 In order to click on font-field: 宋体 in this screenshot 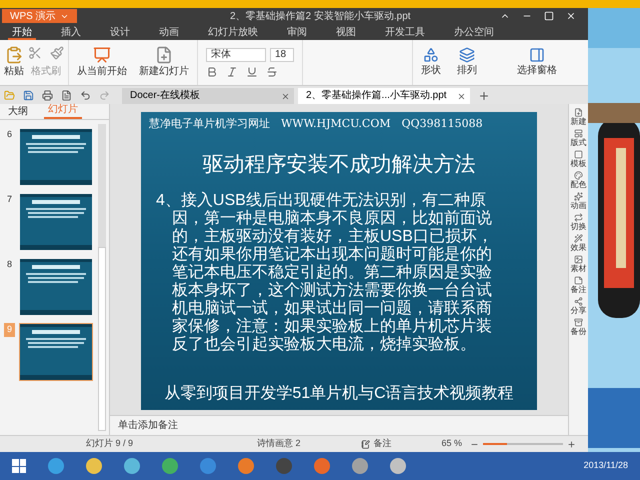, I will do `click(236, 55)`.